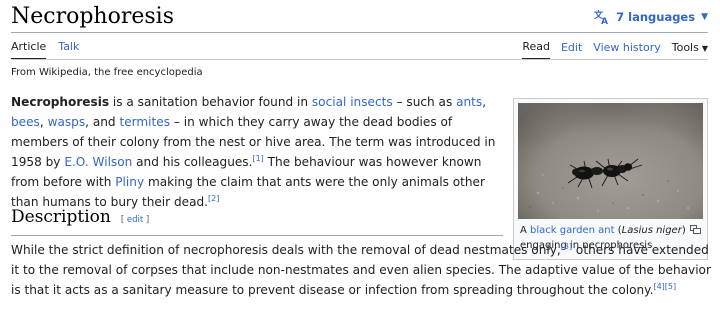 This screenshot has width=720, height=330. Describe the element at coordinates (192, 162) in the screenshot. I see `lead-text: and his colleagues.` at that location.